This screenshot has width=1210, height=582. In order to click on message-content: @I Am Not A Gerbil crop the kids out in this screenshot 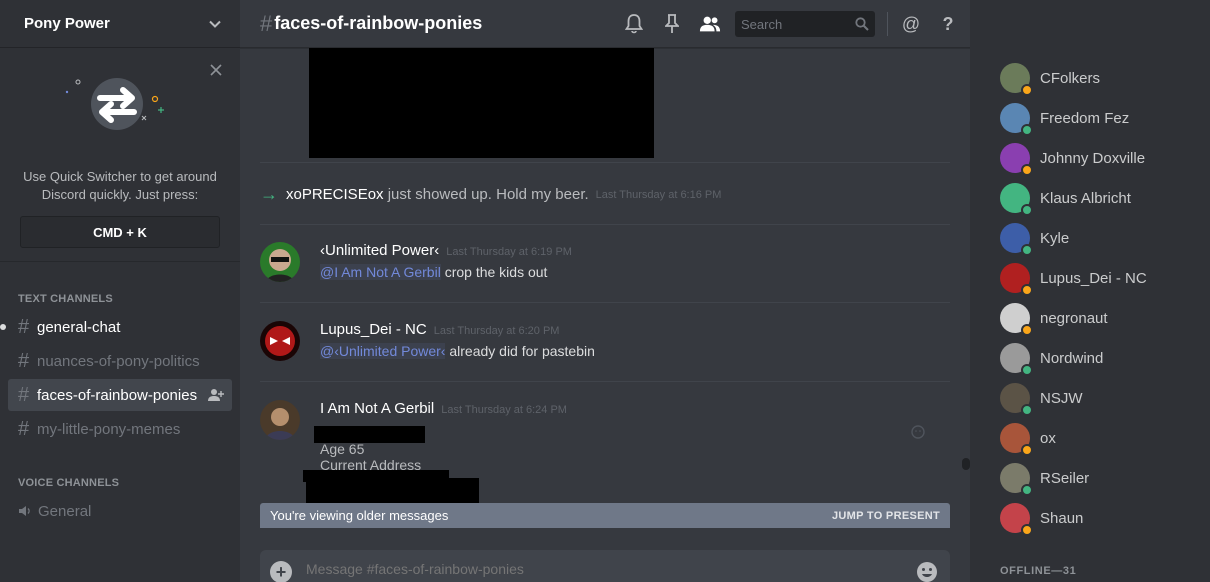, I will do `click(433, 272)`.